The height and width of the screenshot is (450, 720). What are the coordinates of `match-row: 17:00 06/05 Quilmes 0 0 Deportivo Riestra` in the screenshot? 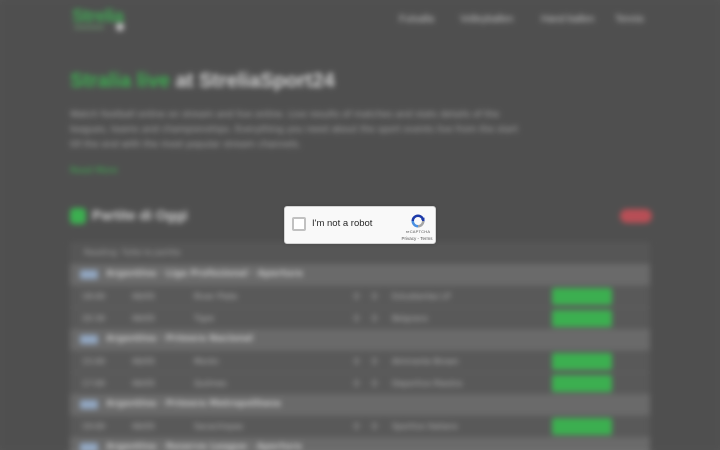 It's located at (360, 383).